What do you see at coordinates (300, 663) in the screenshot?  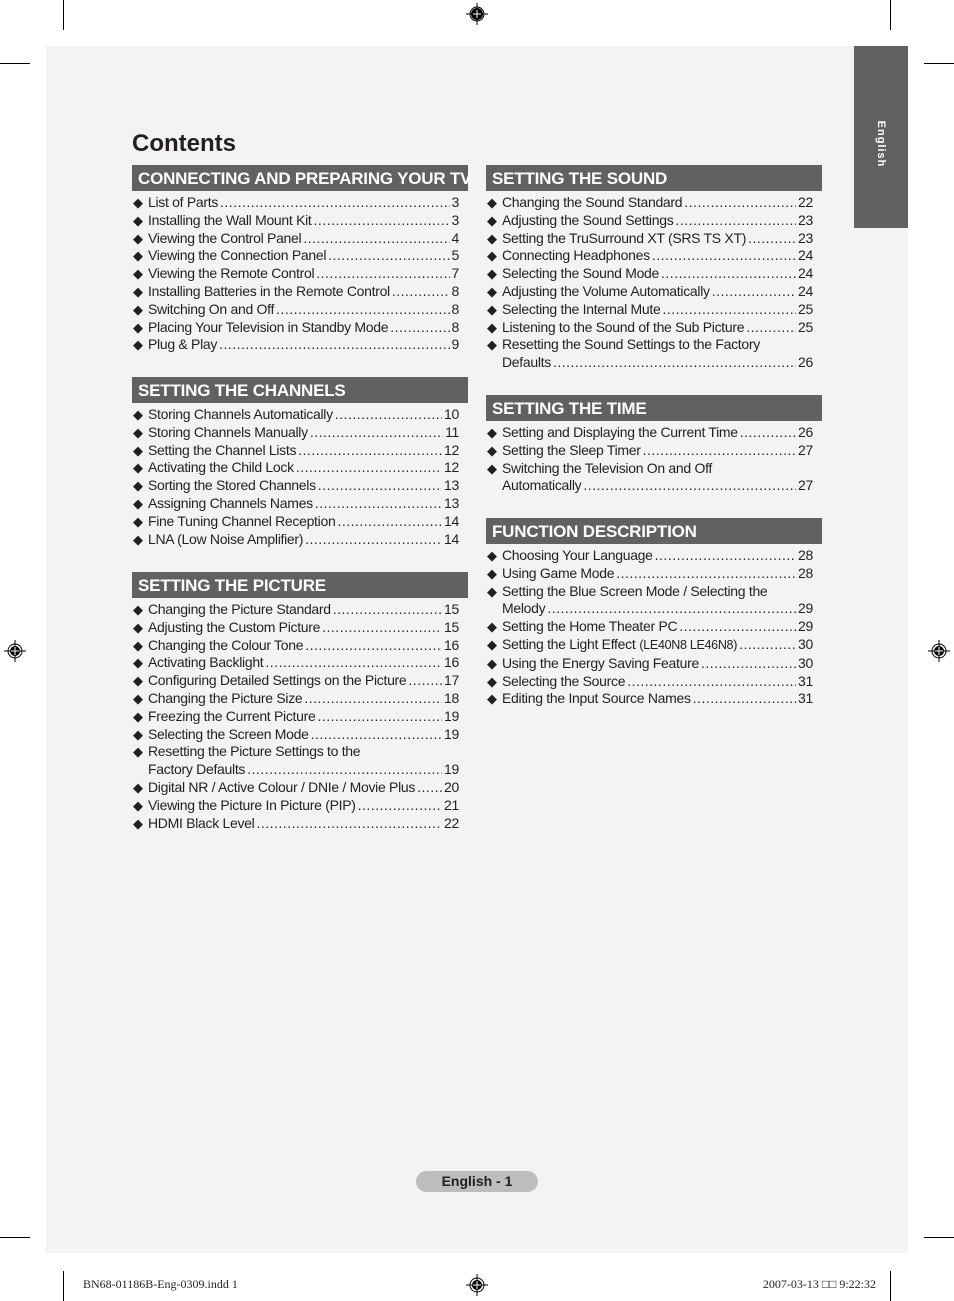 I see `toc-entry: ◆ Activating Backlight 16` at bounding box center [300, 663].